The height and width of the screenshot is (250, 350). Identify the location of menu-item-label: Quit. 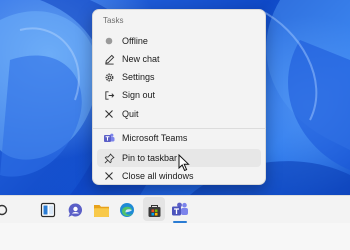
(130, 114).